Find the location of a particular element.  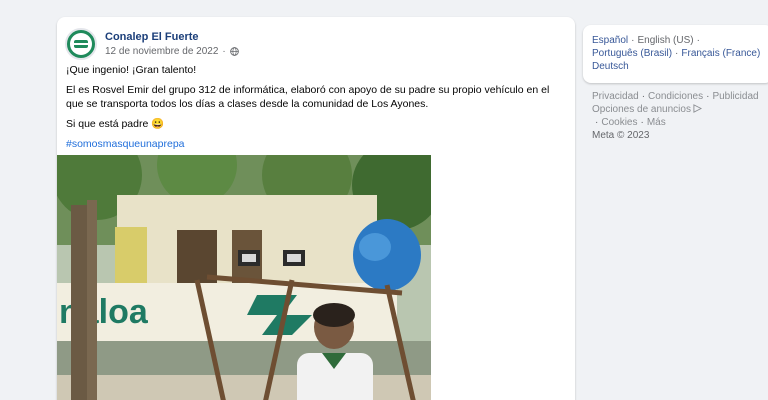

globe-icon is located at coordinates (234, 51).